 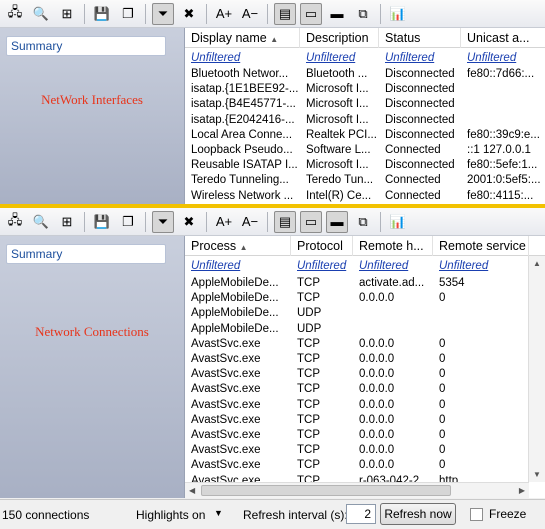 What do you see at coordinates (377, 465) in the screenshot?
I see `table-cell: 0.0.0.0` at bounding box center [377, 465].